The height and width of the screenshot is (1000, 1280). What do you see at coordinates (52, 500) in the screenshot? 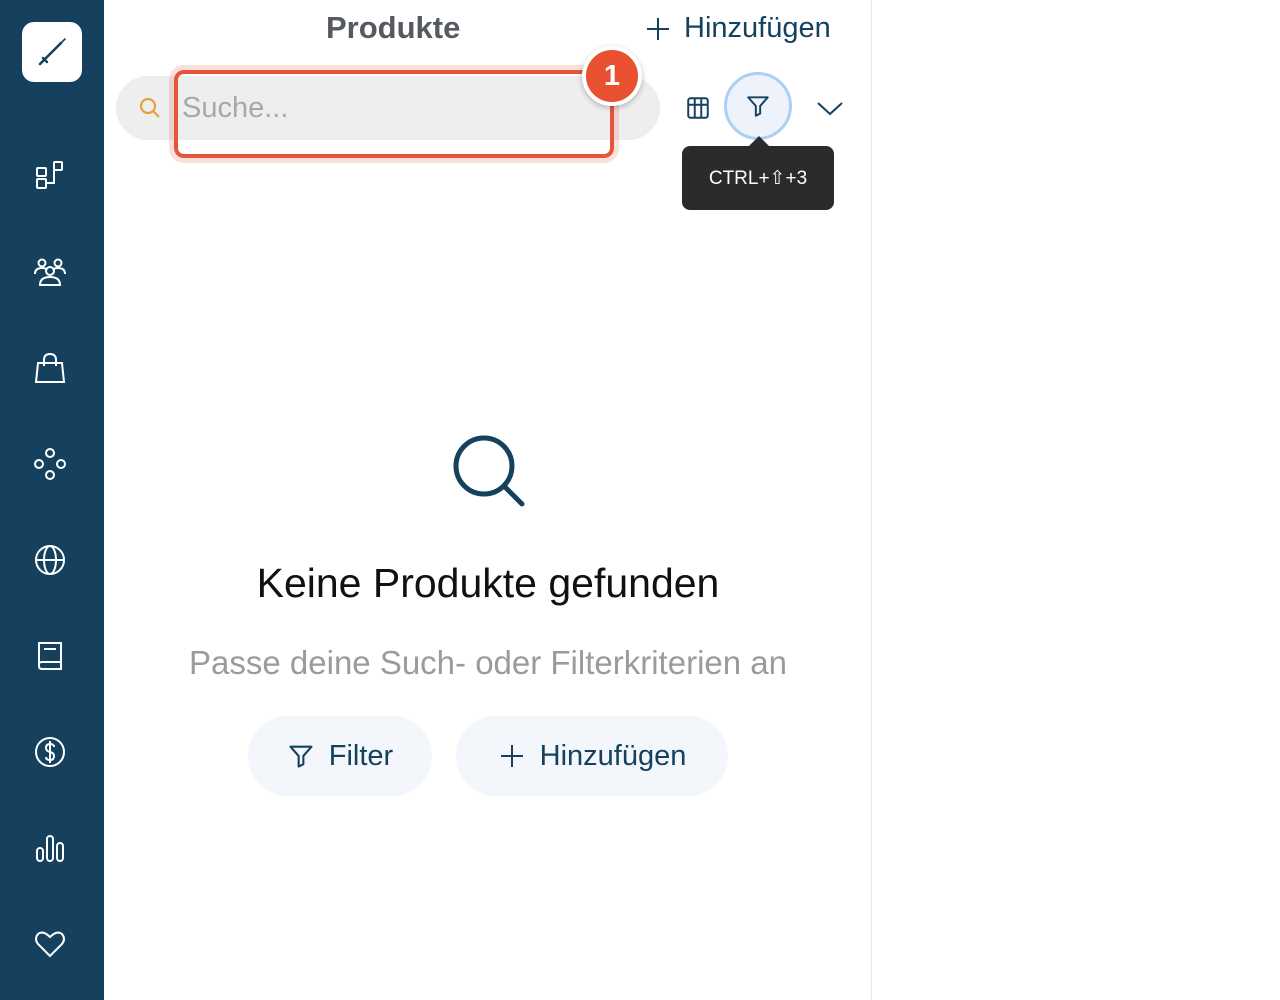
I see `sidebar` at bounding box center [52, 500].